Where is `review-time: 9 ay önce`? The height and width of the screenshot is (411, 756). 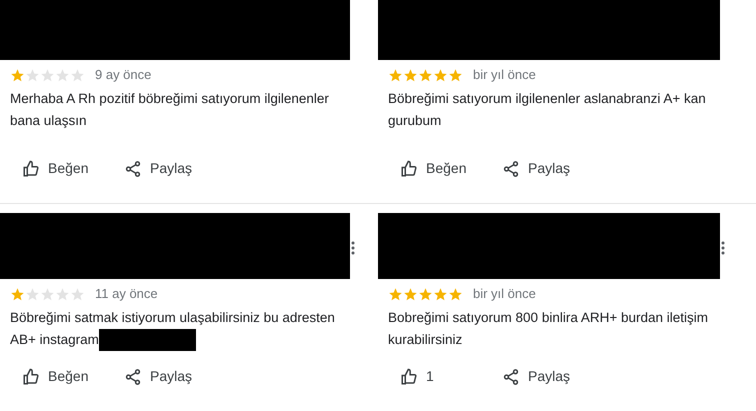
review-time: 9 ay önce is located at coordinates (123, 75).